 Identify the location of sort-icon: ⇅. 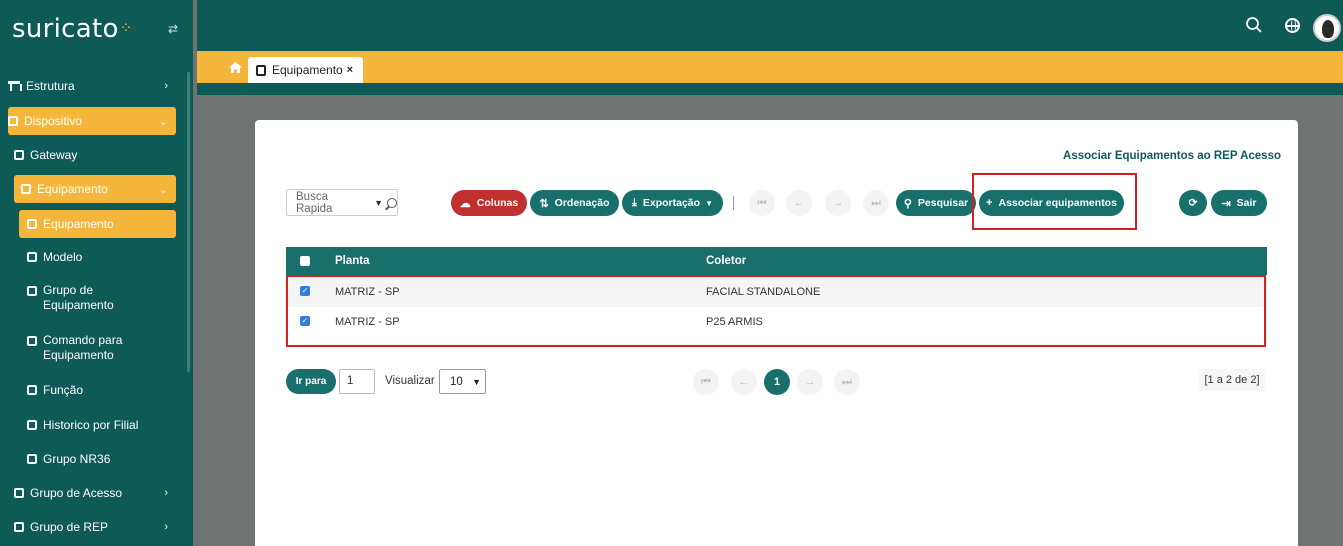
(544, 203).